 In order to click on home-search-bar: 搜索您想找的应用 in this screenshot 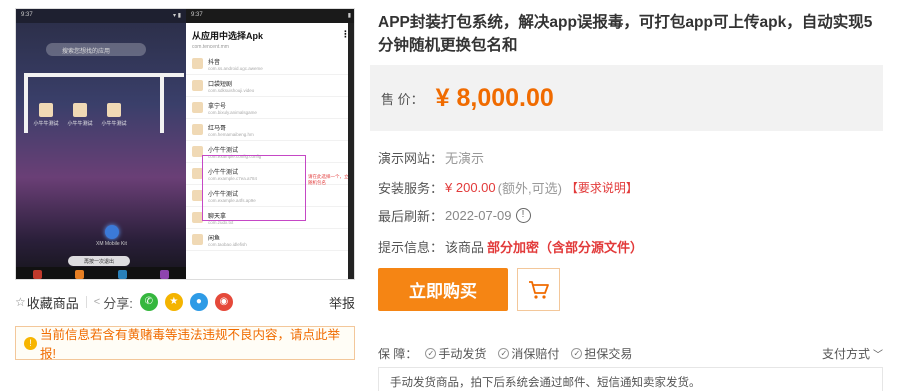, I will do `click(96, 49)`.